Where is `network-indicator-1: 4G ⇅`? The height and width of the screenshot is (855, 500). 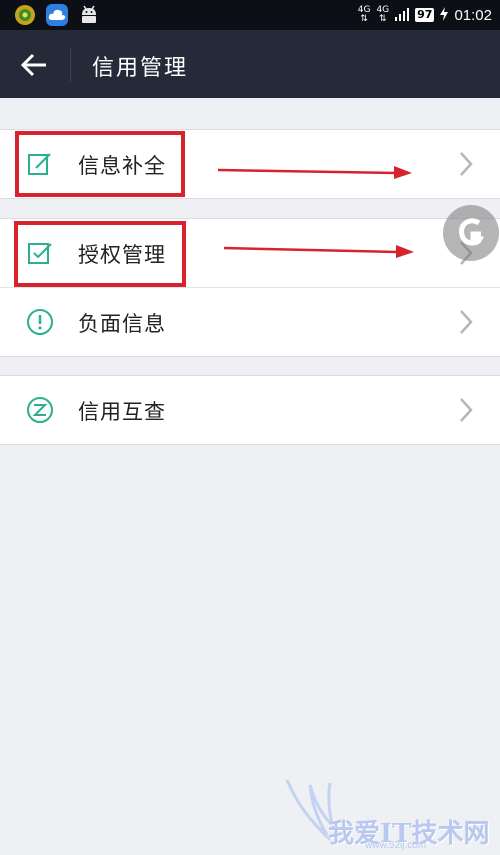 network-indicator-1: 4G ⇅ is located at coordinates (364, 14).